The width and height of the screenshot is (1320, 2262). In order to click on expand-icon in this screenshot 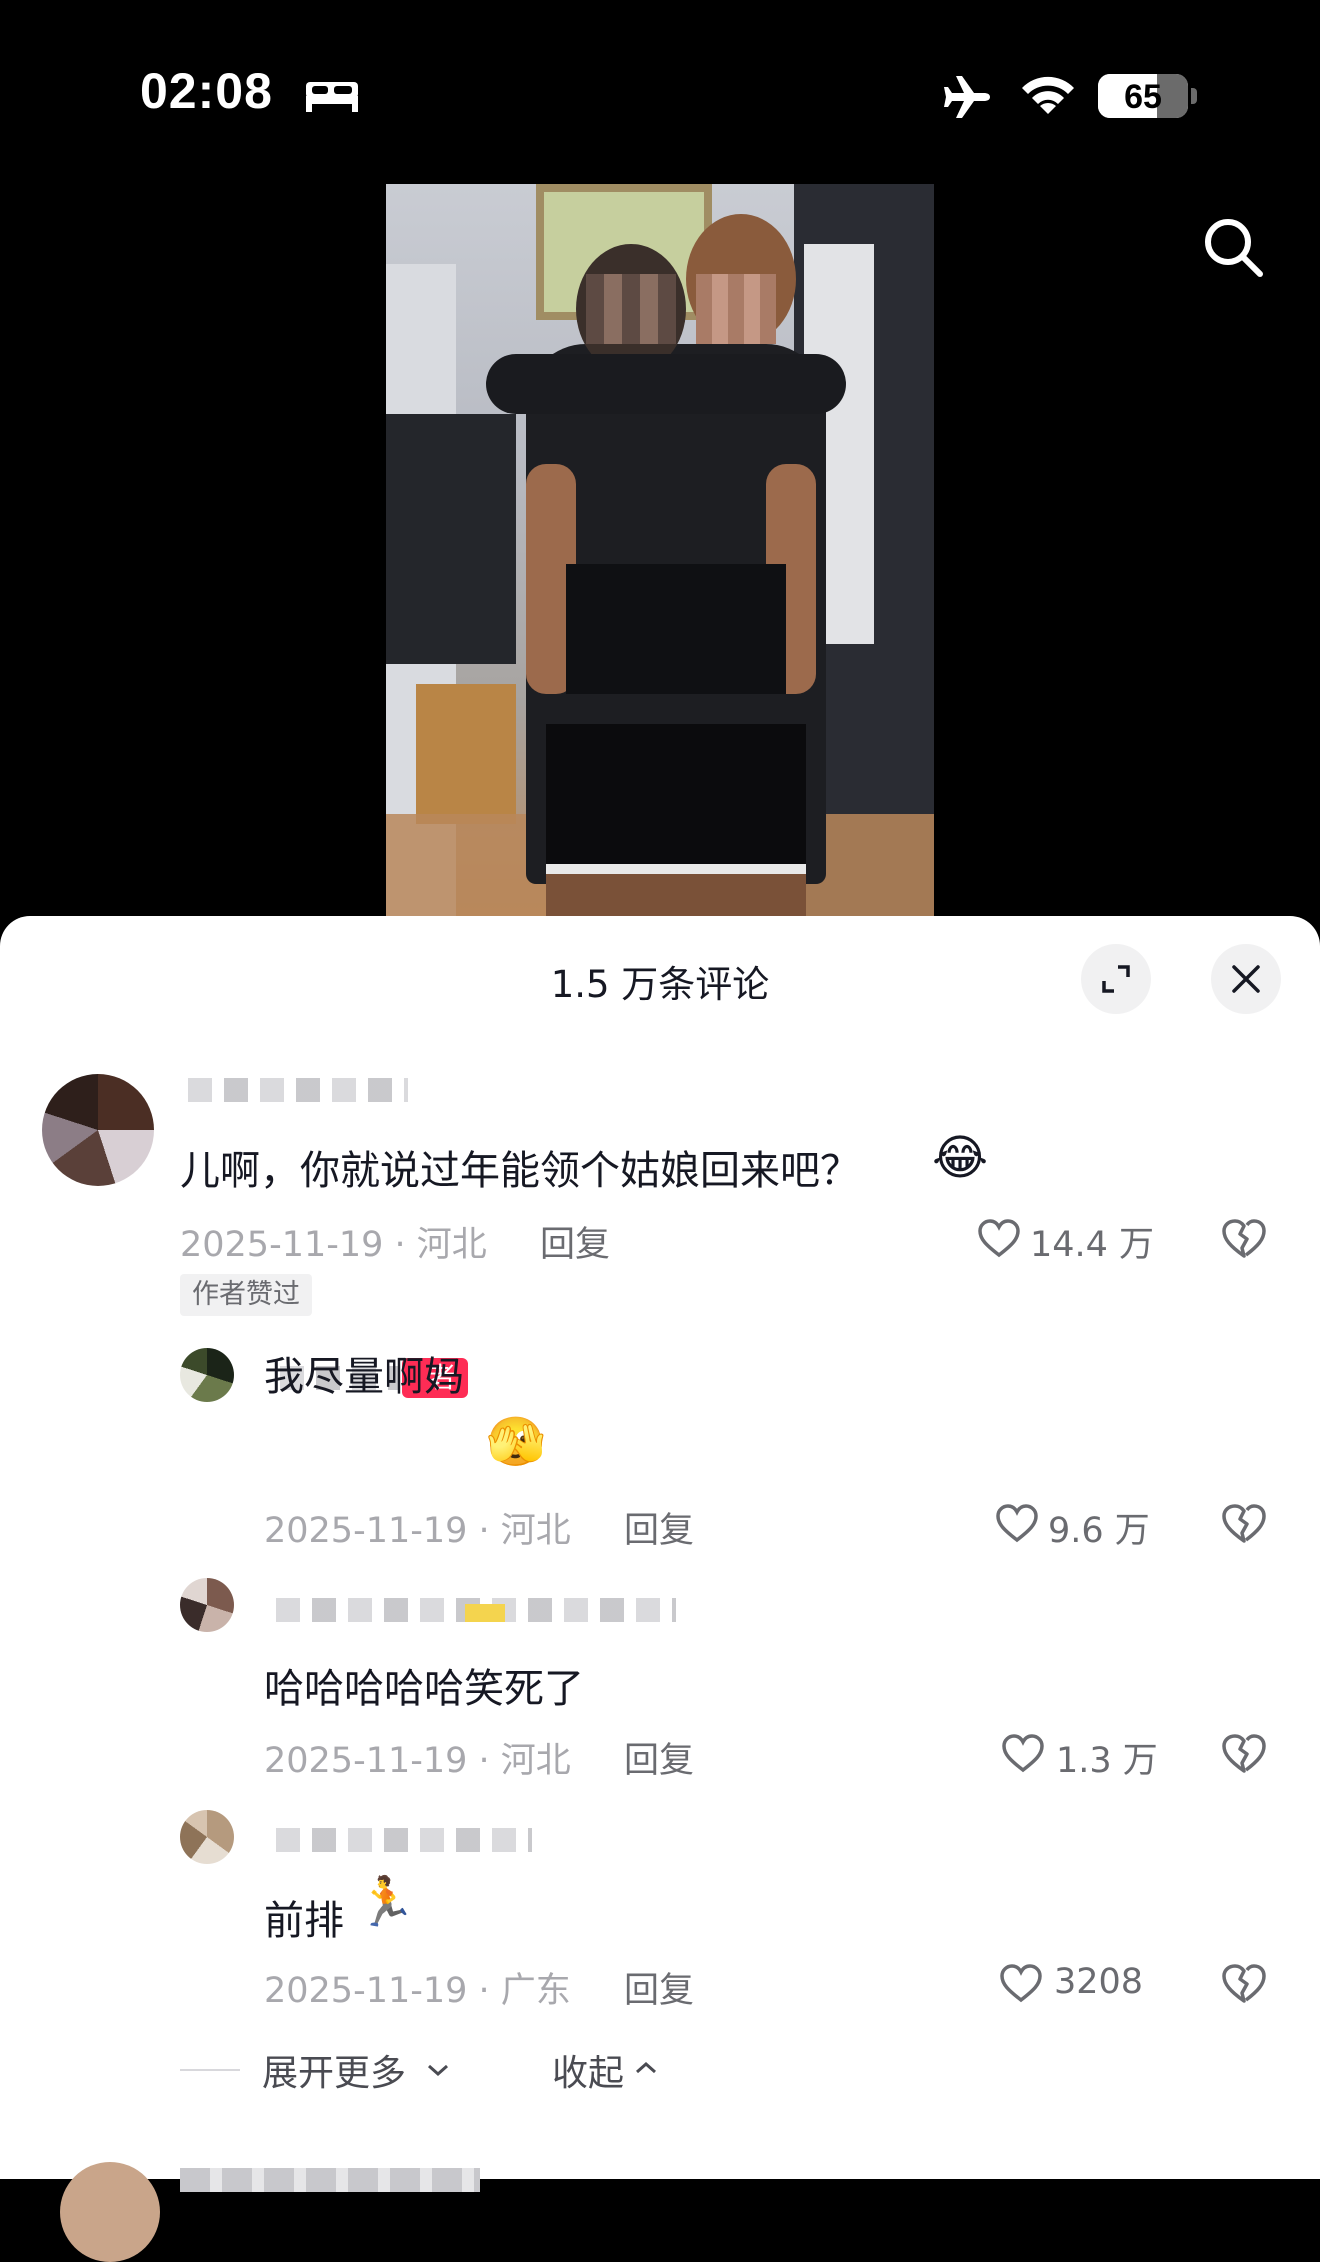, I will do `click(1116, 979)`.